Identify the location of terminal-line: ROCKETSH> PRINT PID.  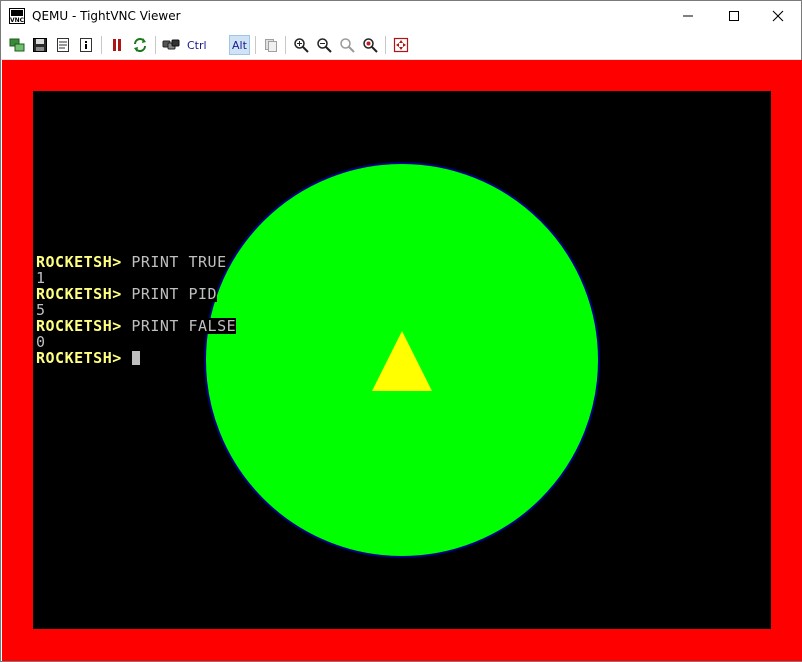
(136, 294).